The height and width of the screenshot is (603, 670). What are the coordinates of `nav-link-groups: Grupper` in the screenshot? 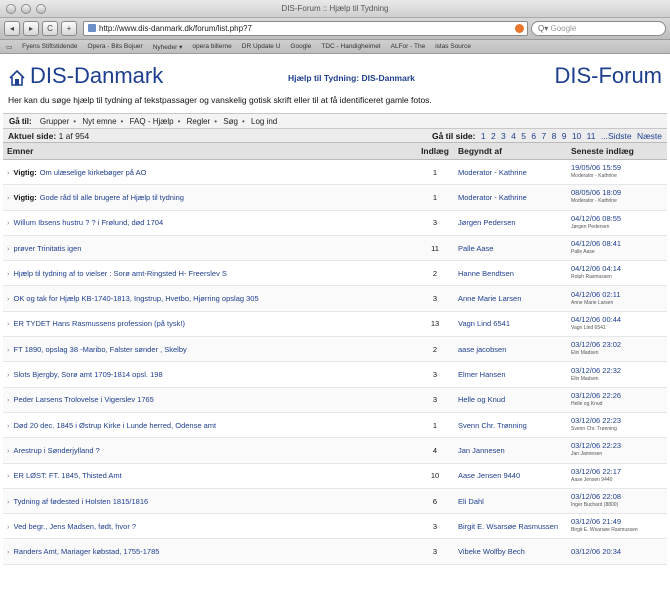 It's located at (54, 121).